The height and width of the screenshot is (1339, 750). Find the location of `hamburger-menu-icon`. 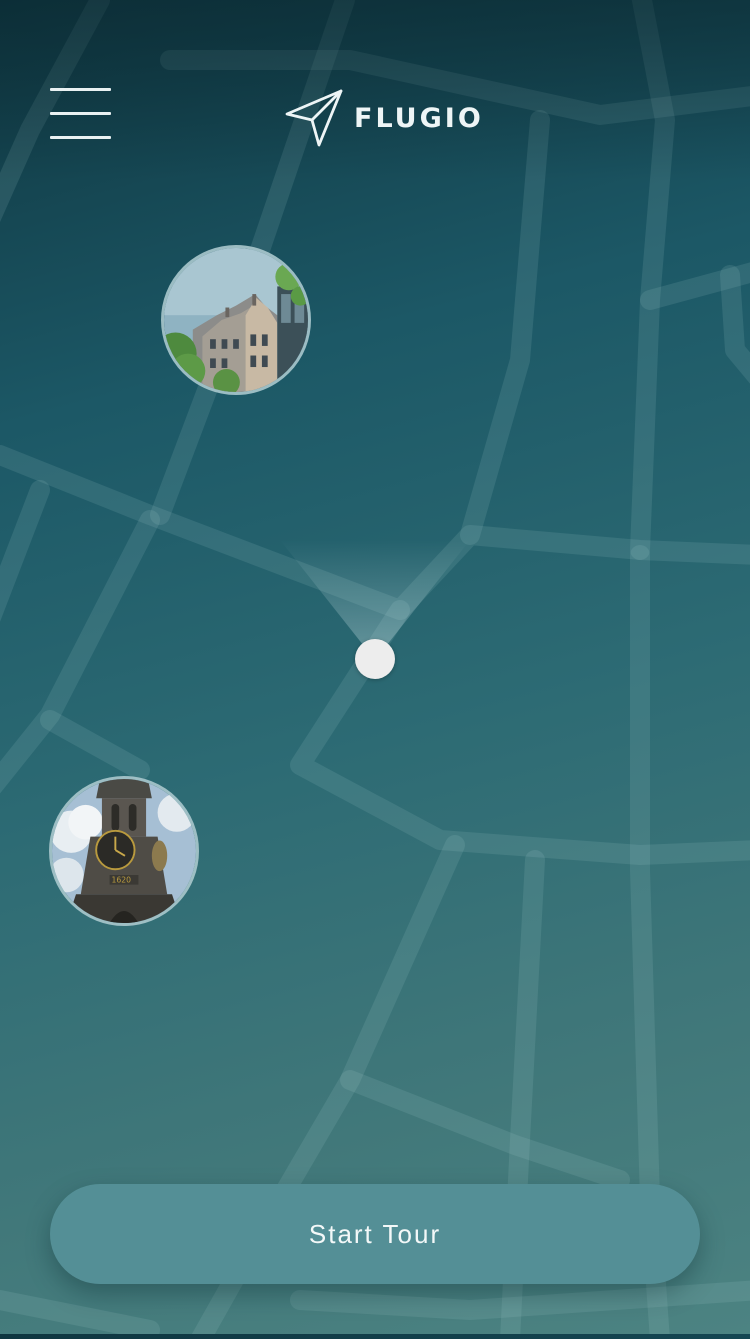

hamburger-menu-icon is located at coordinates (80, 115).